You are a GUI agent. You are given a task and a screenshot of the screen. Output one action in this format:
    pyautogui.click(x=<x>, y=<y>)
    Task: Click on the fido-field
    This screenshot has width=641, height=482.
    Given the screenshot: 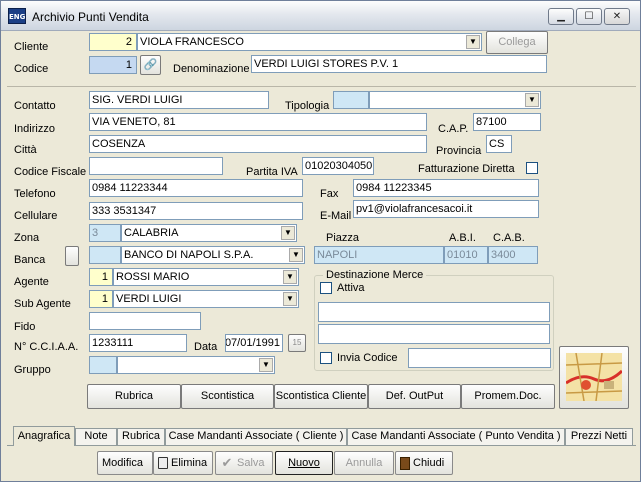 What is the action you would take?
    pyautogui.click(x=145, y=321)
    